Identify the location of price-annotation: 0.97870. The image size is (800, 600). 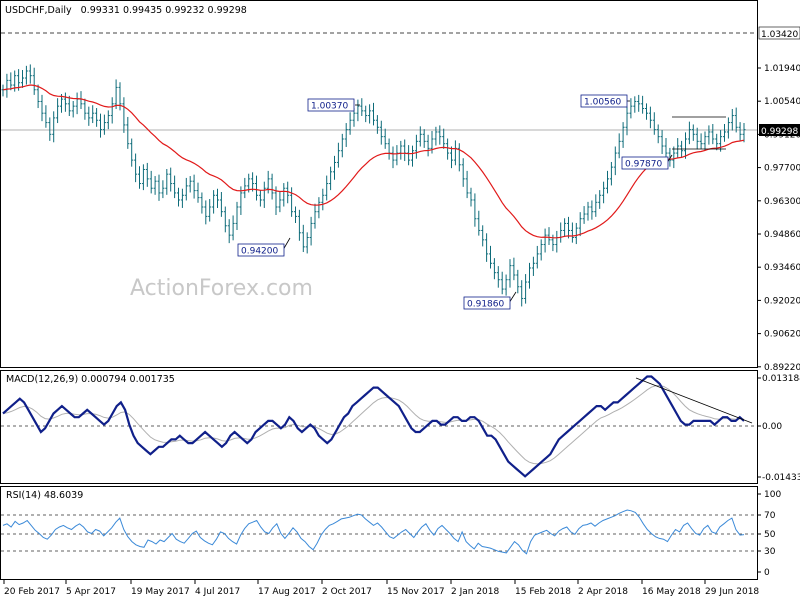
(647, 162).